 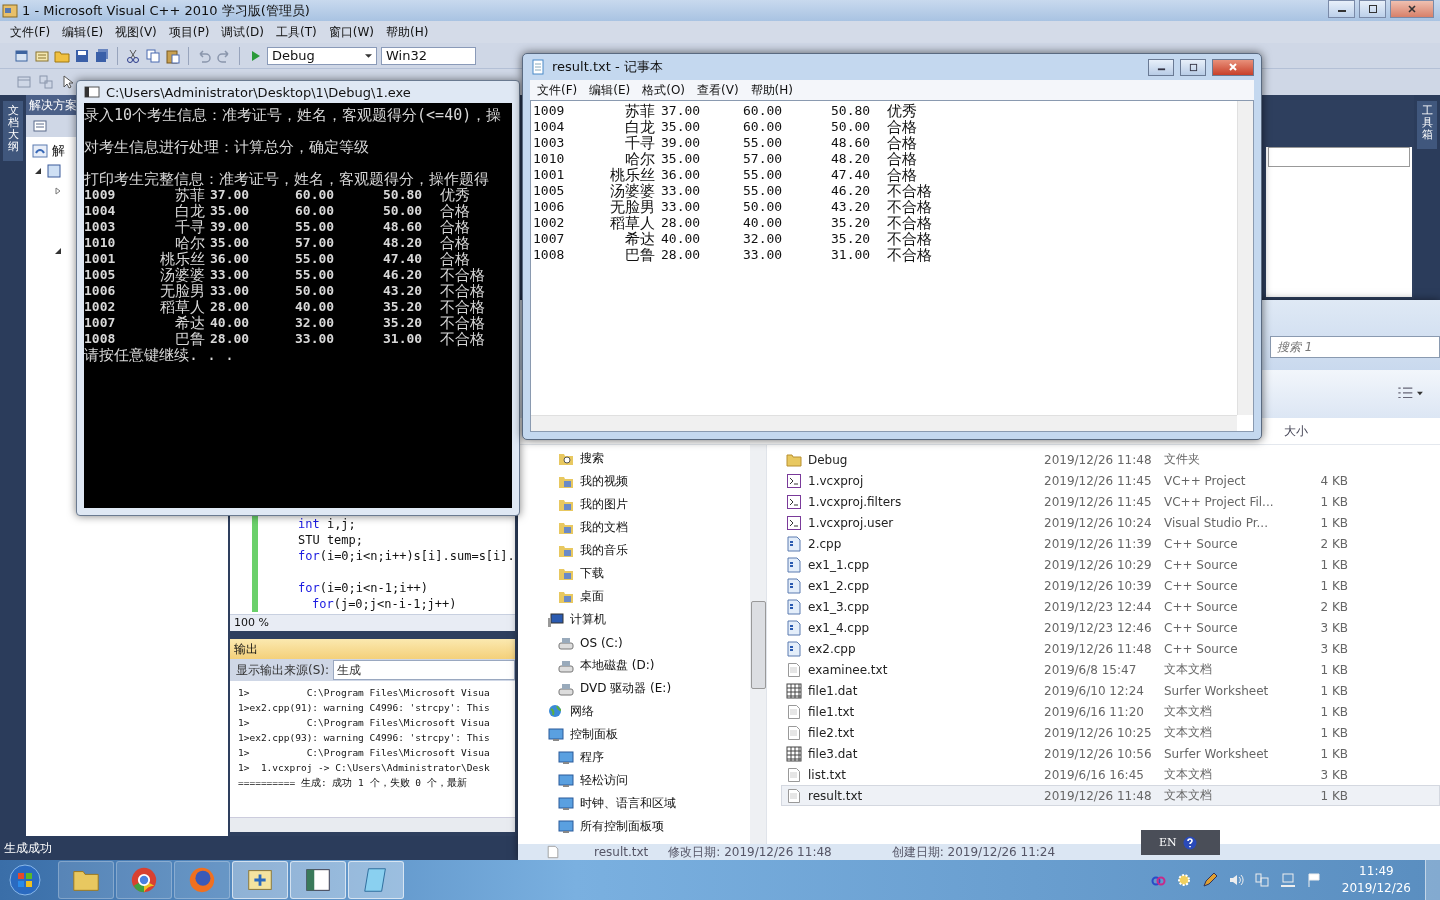 What do you see at coordinates (1427, 125) in the screenshot?
I see `toolbox-tab: 工具箱` at bounding box center [1427, 125].